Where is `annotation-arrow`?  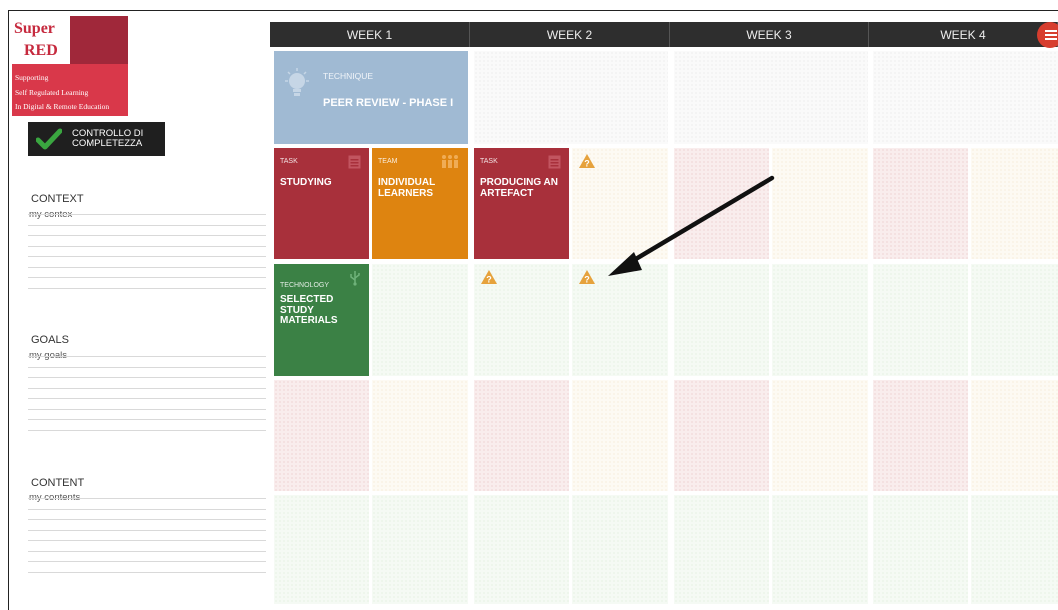 annotation-arrow is located at coordinates (691, 225).